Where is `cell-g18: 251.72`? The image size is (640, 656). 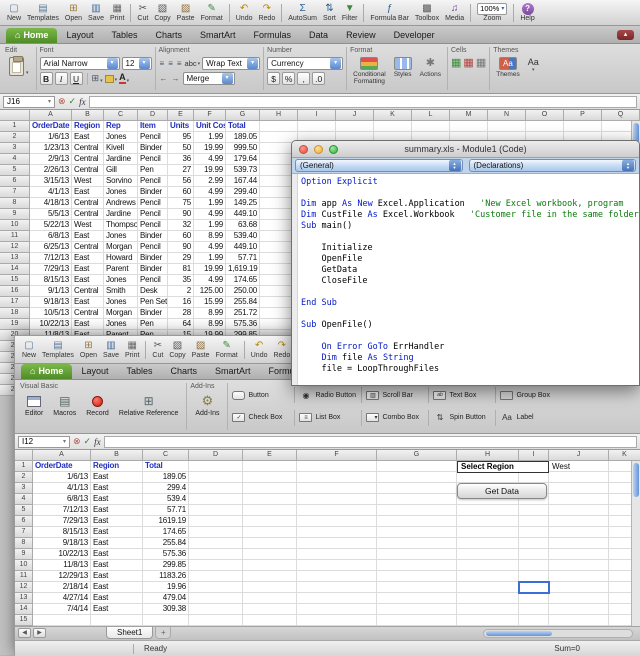 cell-g18: 251.72 is located at coordinates (243, 313).